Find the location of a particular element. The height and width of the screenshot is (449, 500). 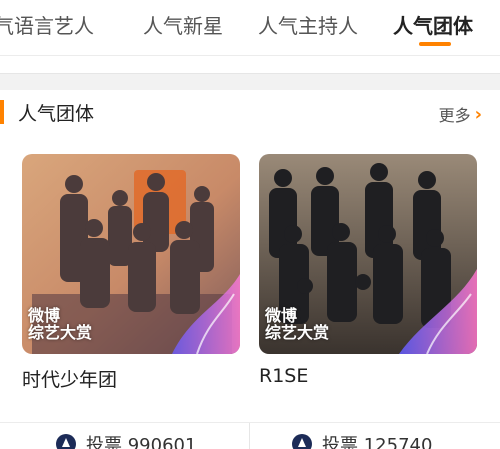

previous-section-bottom is located at coordinates (250, 65).